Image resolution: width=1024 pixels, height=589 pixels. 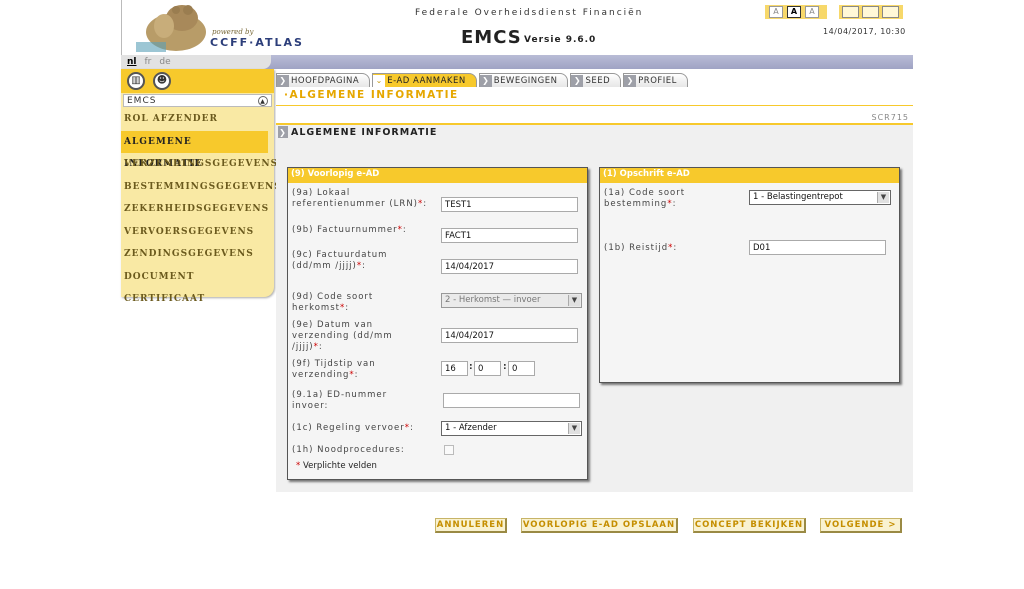 I want to click on collapse-icon: ▲, so click(x=263, y=100).